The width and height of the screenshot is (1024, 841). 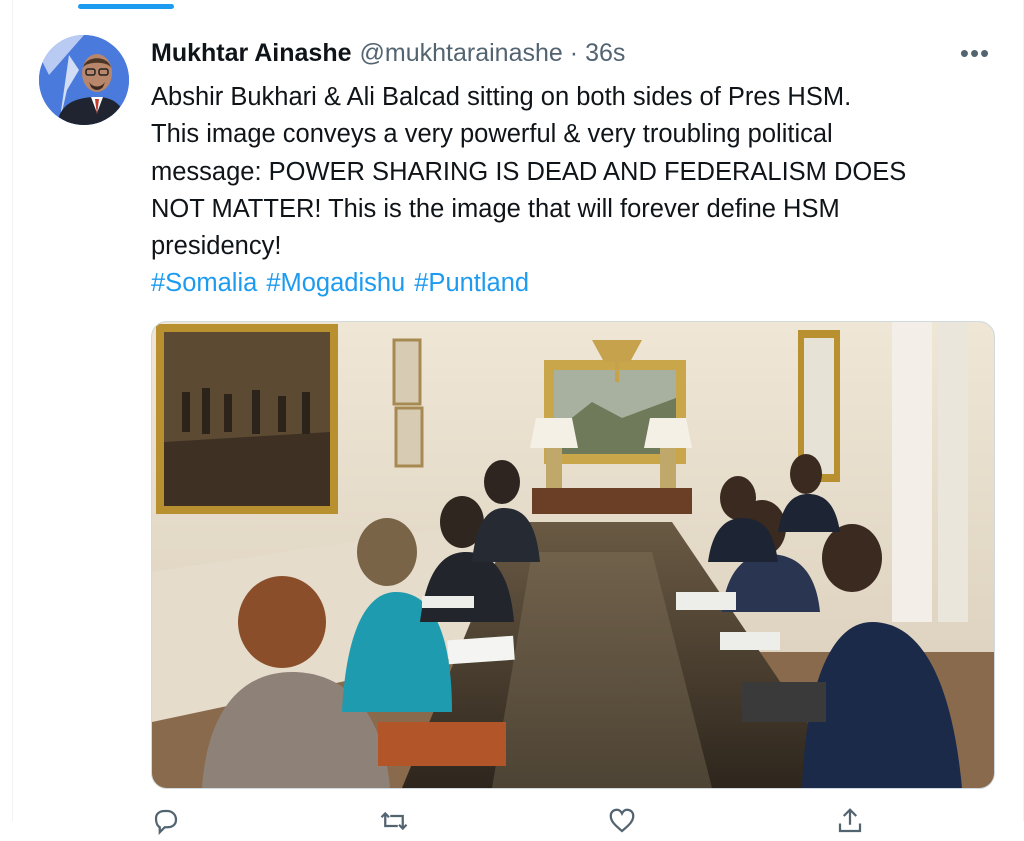 What do you see at coordinates (605, 53) in the screenshot?
I see `tweet-timestamp: 36s` at bounding box center [605, 53].